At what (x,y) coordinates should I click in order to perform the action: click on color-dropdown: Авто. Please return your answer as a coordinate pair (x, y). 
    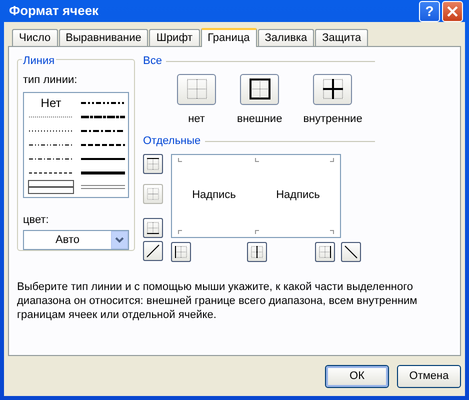
    Looking at the image, I should click on (76, 240).